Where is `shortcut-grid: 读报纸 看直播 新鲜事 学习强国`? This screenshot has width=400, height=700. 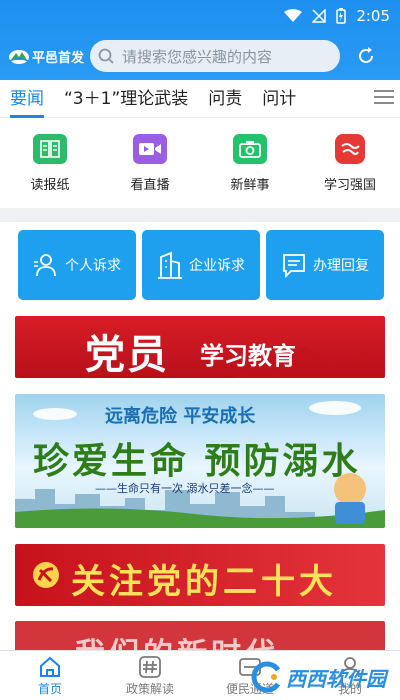
shortcut-grid: 读报纸 看直播 新鲜事 学习强国 is located at coordinates (200, 163).